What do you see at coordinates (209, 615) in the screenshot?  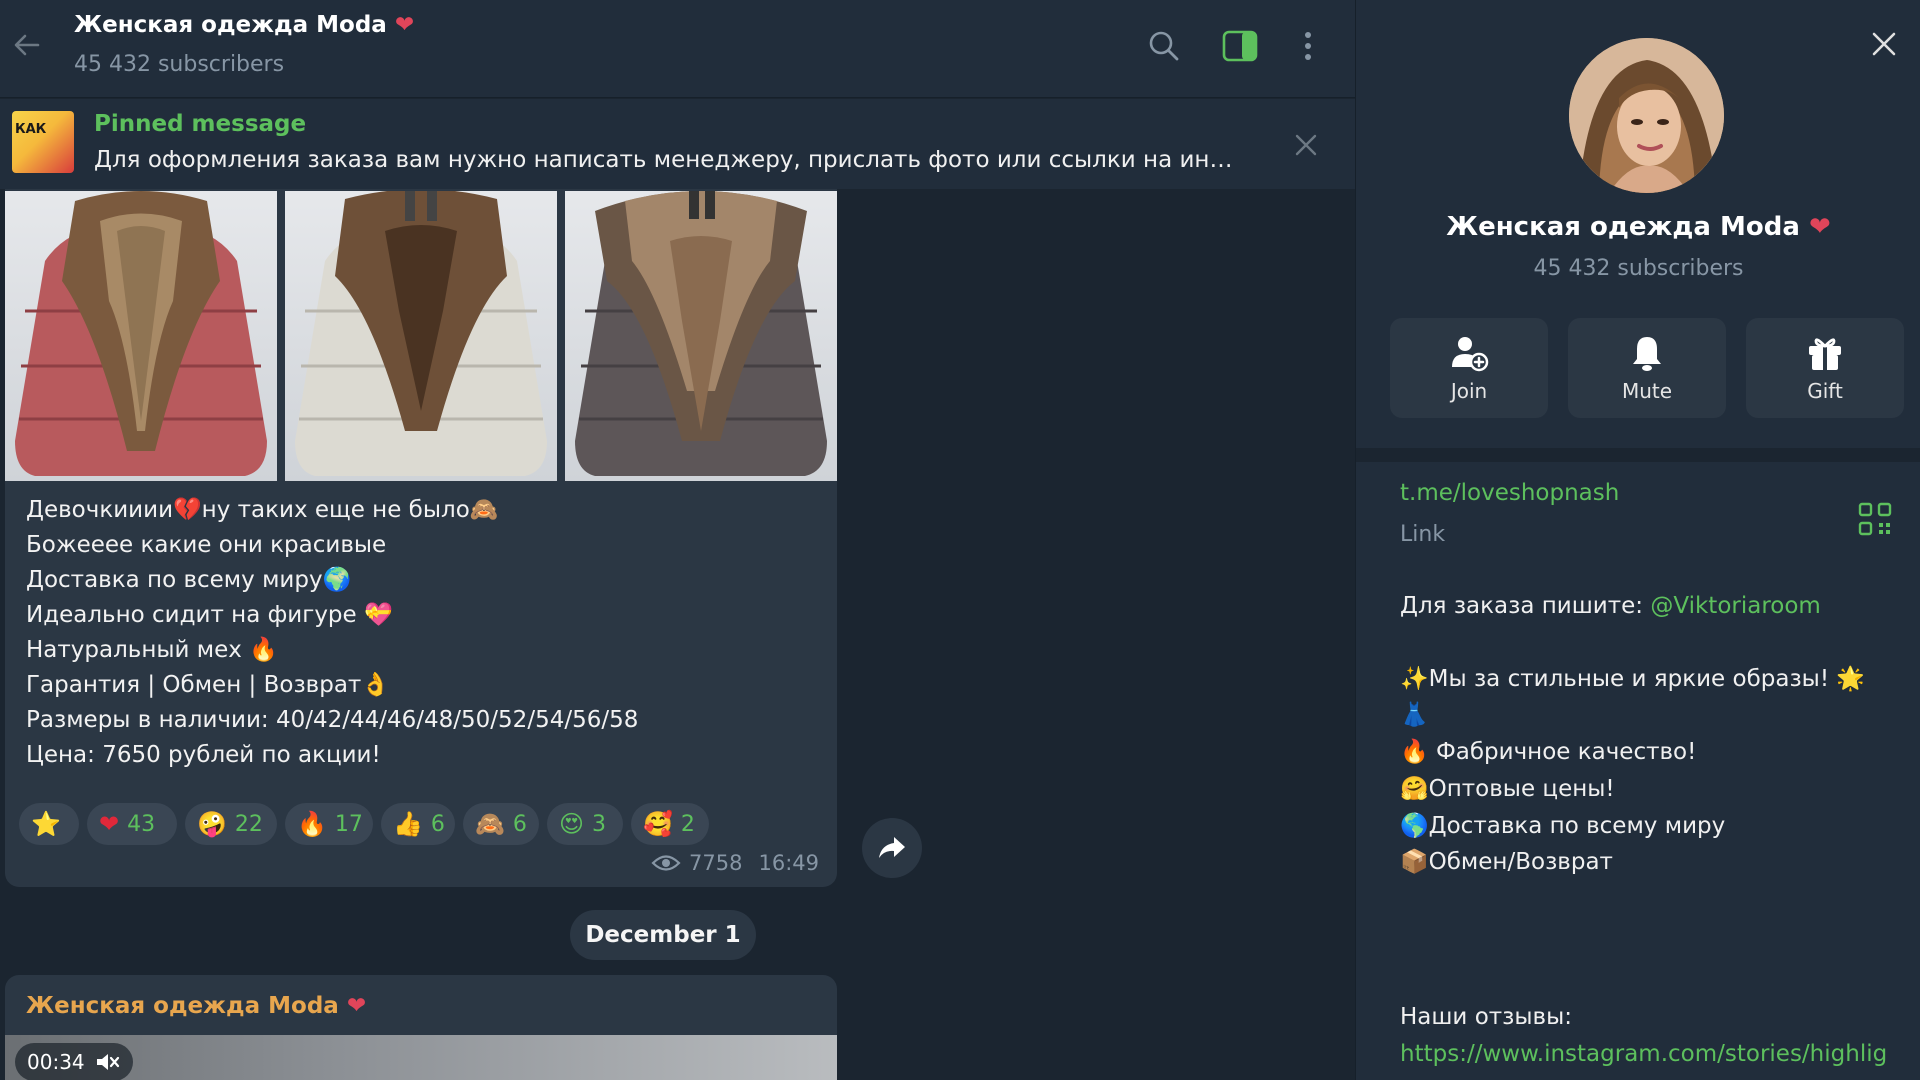 I see `message-line: Идеально сидит на фигуре 💝` at bounding box center [209, 615].